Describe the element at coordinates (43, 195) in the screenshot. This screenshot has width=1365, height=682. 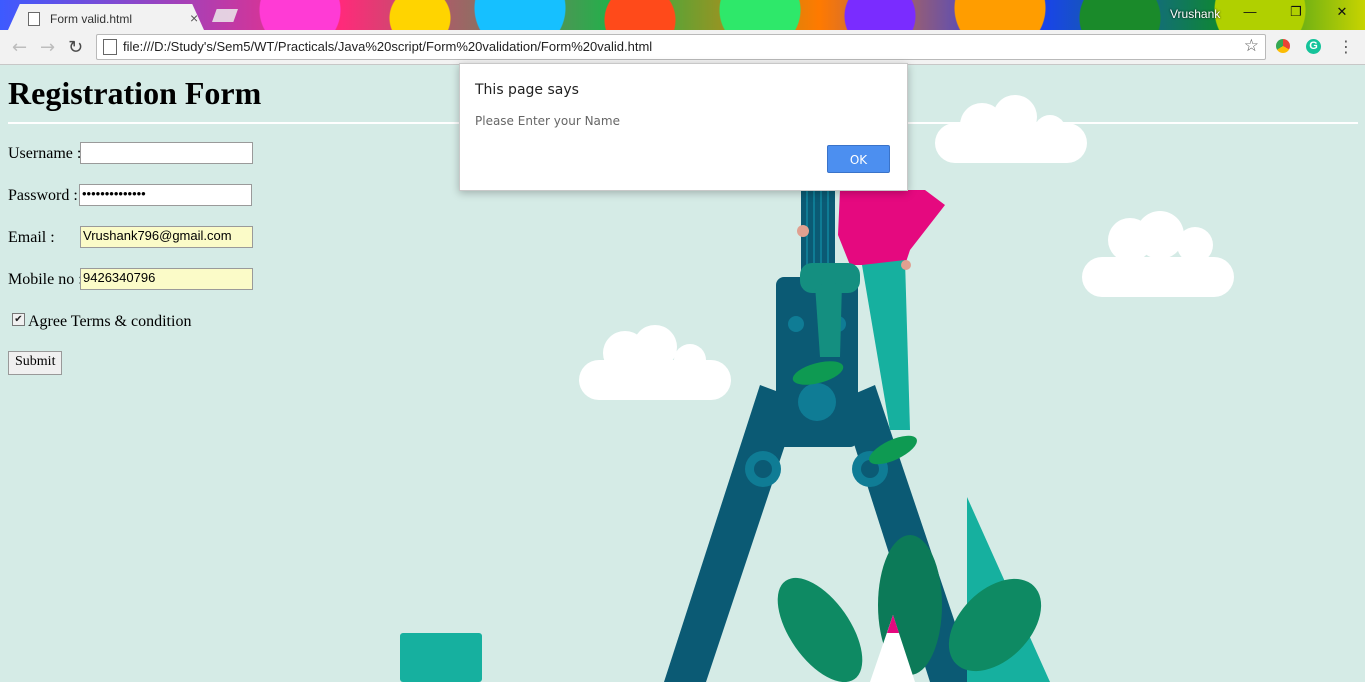
I see `password-label: Password :` at that location.